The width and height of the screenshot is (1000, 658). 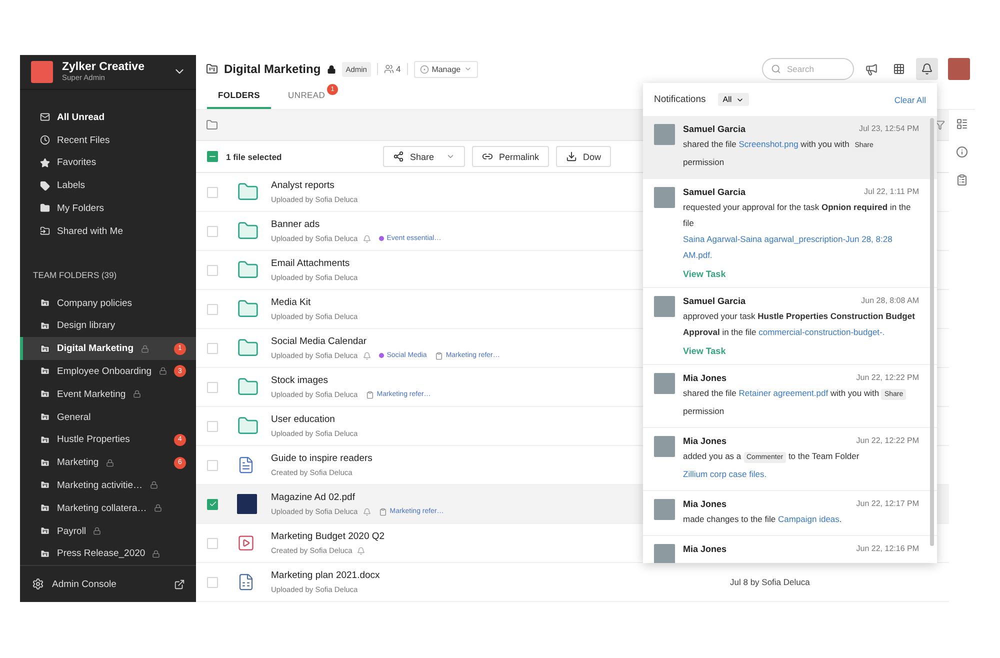 I want to click on sidebar-item: Recent Files, so click(x=108, y=140).